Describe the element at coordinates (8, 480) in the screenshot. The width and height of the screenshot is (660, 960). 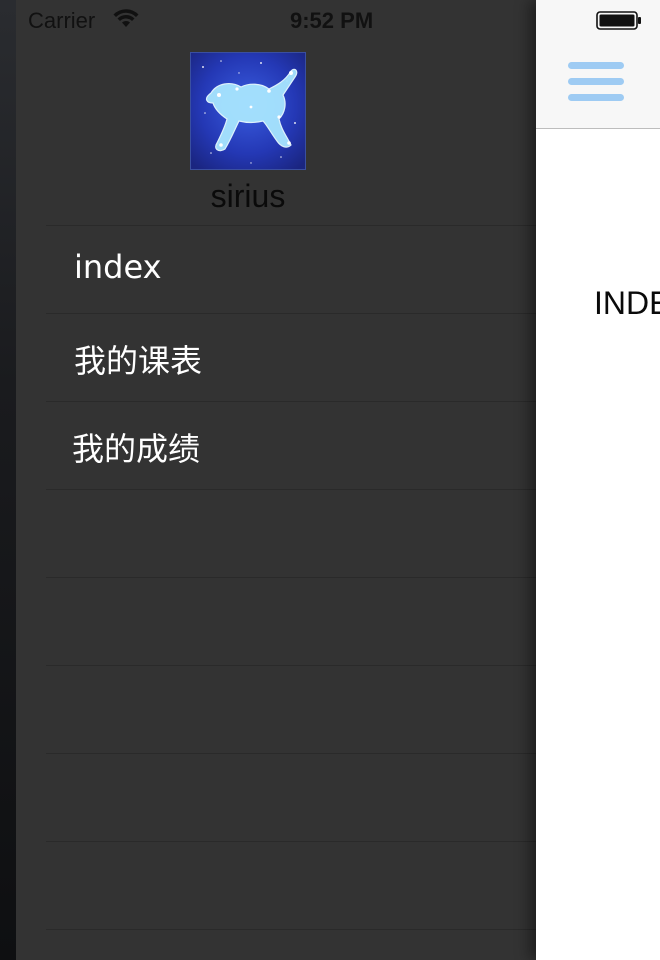
I see `left-edge-shadow` at that location.